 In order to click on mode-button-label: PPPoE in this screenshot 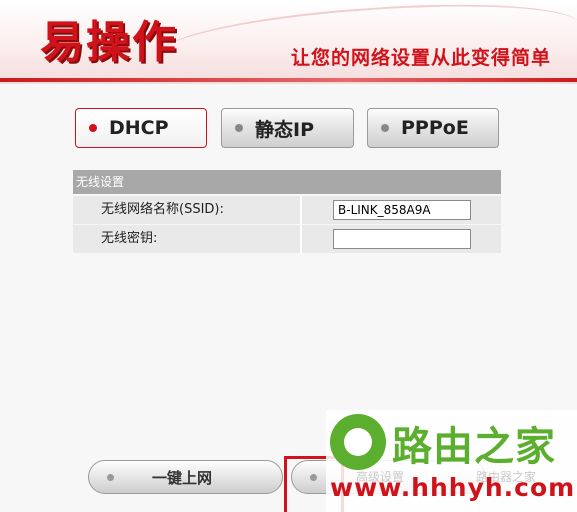, I will do `click(435, 128)`.